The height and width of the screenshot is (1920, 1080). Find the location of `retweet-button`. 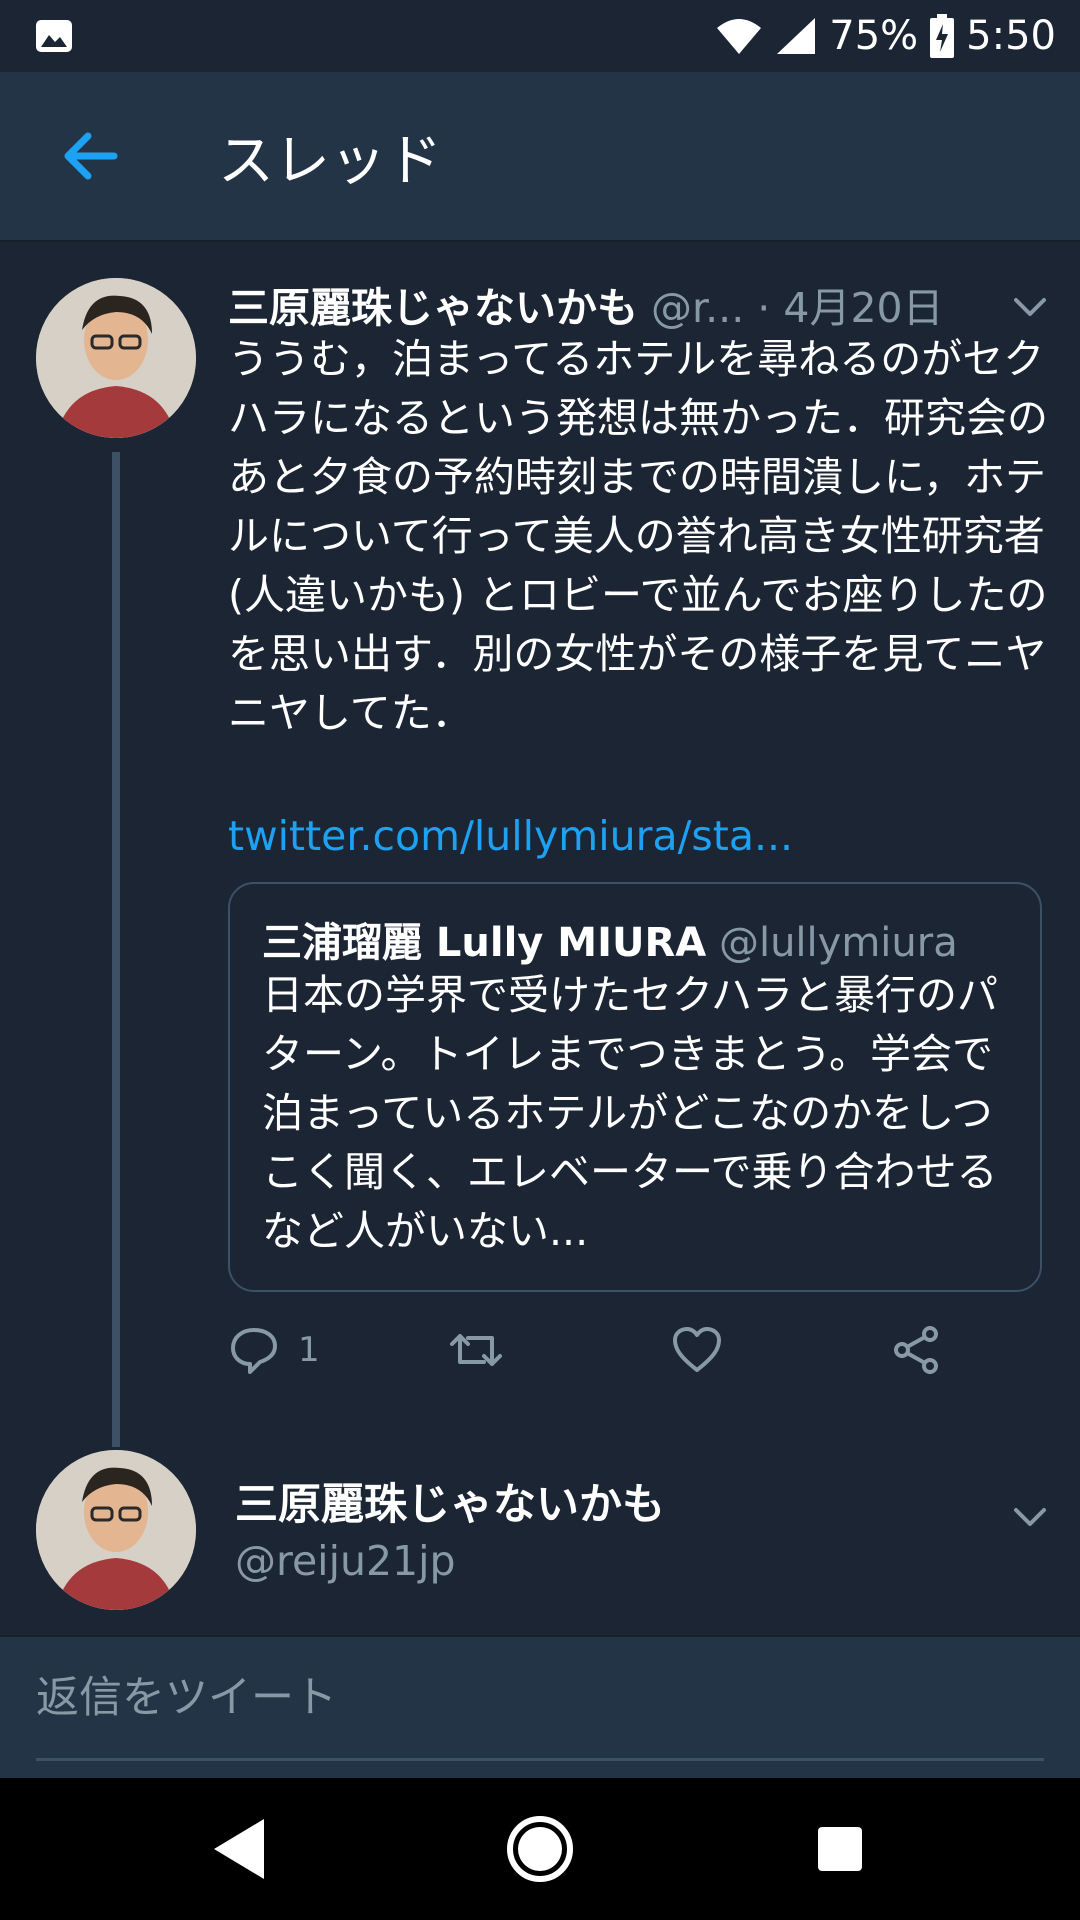

retweet-button is located at coordinates (476, 1350).